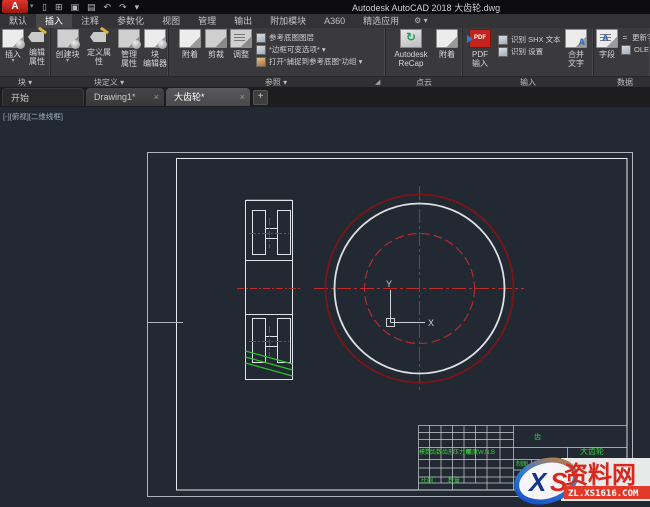  What do you see at coordinates (108, 7) in the screenshot?
I see `undo-icon: ↶` at bounding box center [108, 7].